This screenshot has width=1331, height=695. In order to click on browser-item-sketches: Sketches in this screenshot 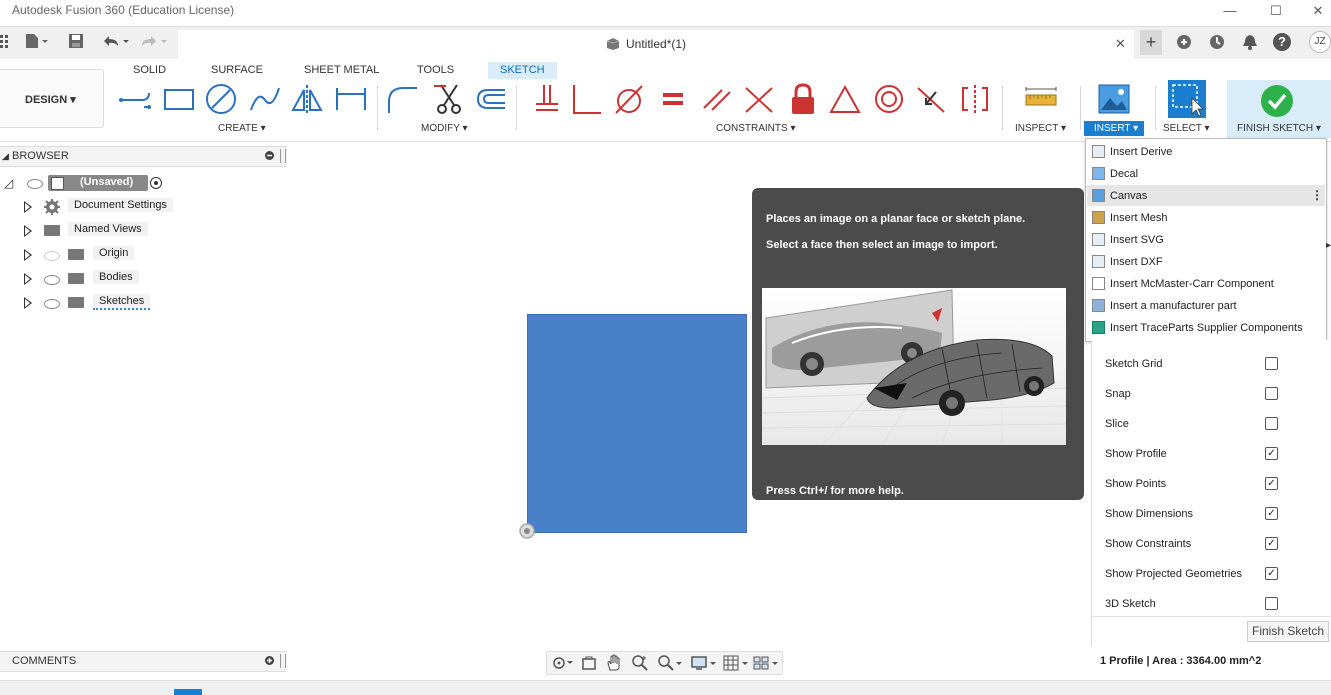, I will do `click(143, 303)`.